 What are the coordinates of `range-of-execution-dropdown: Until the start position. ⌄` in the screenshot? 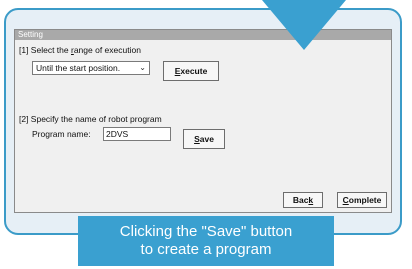 It's located at (91, 68).